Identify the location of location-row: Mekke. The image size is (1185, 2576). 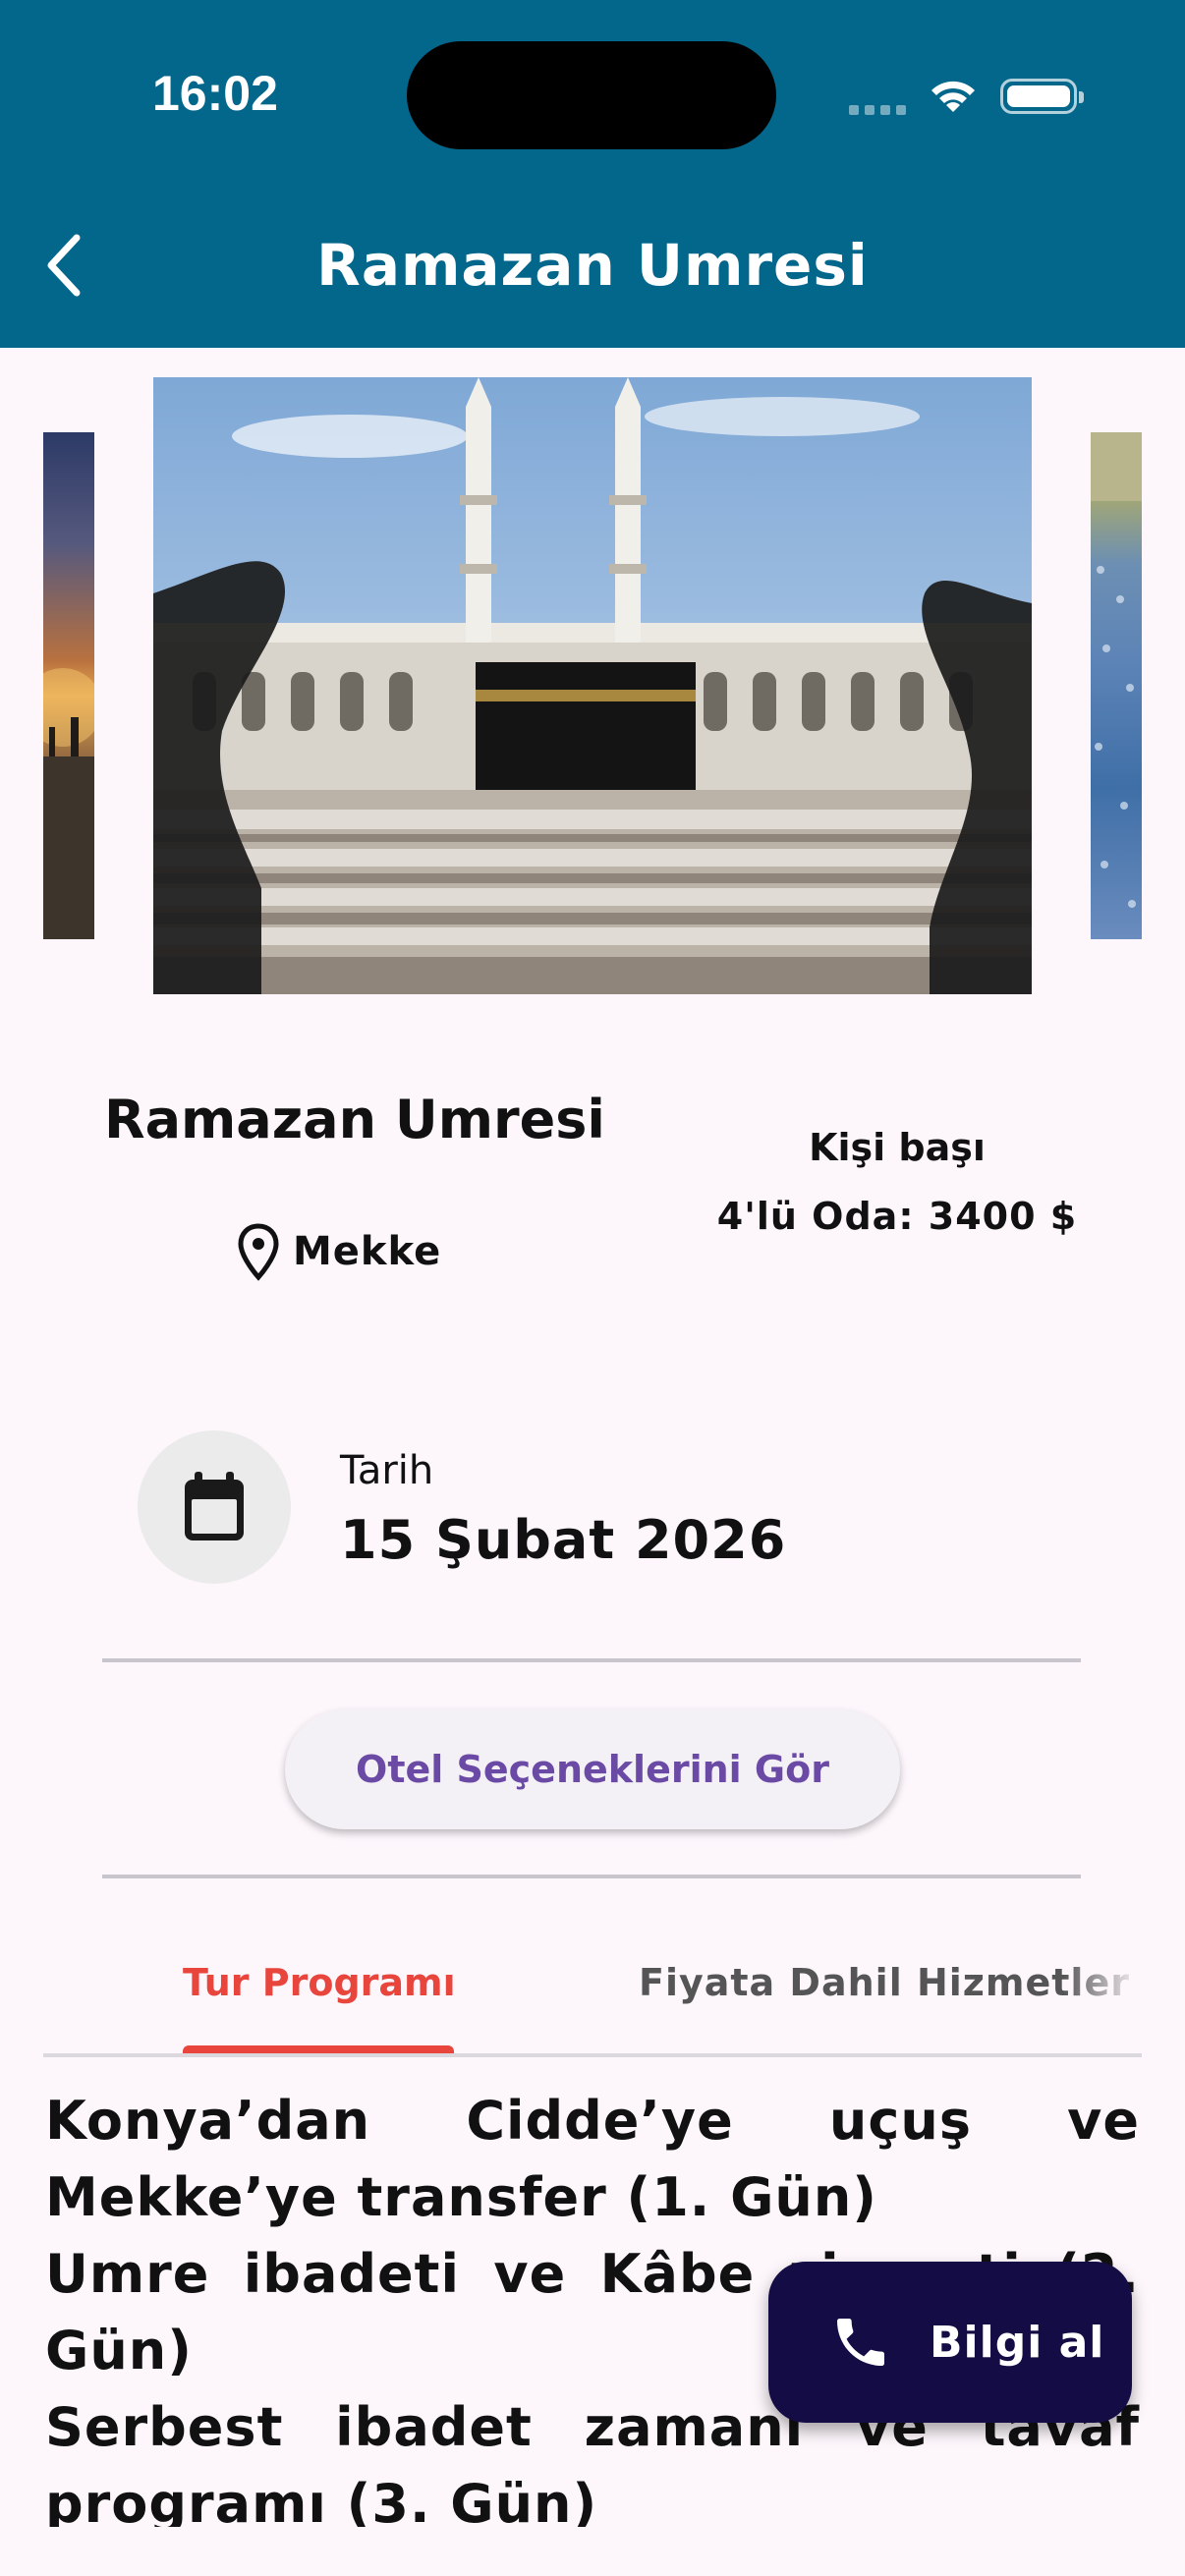
(339, 1251).